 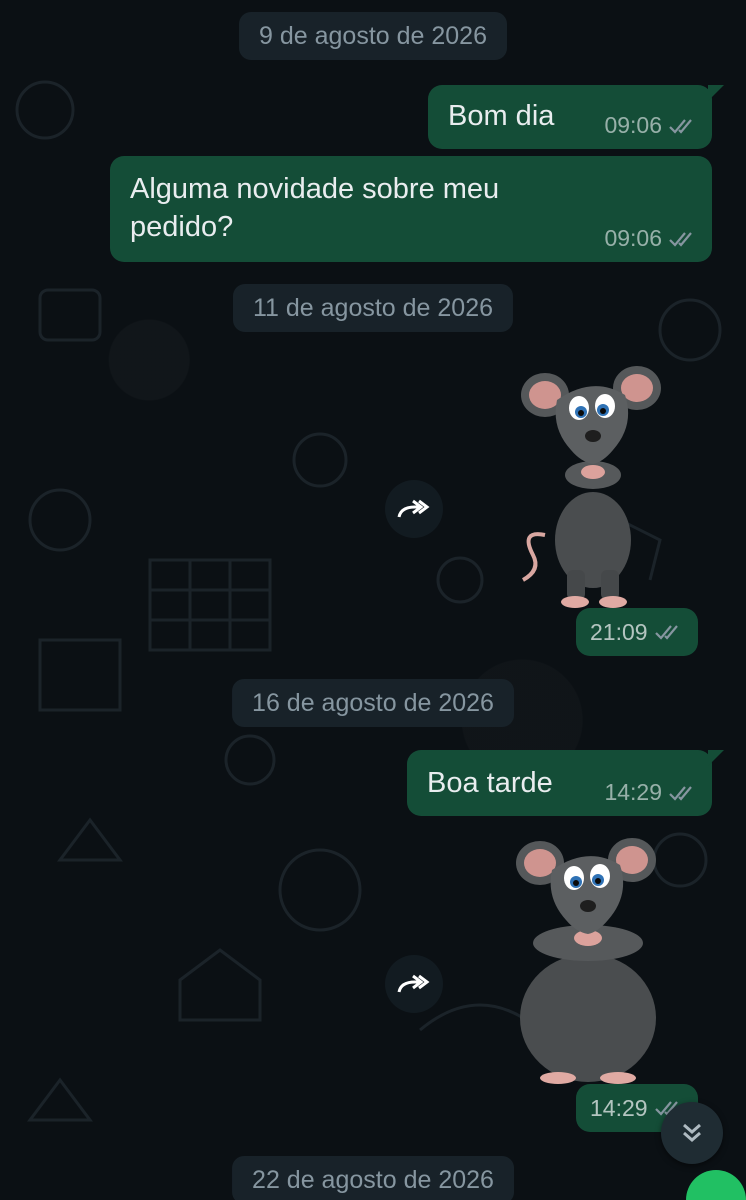 I want to click on date-separator: 11 de agosto de 2026, so click(x=373, y=308).